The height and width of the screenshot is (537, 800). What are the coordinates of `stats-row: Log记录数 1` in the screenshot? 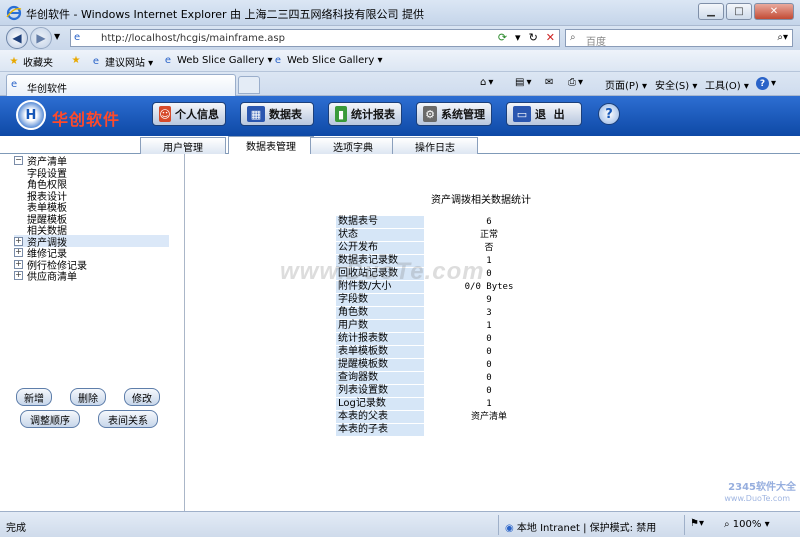 It's located at (445, 404).